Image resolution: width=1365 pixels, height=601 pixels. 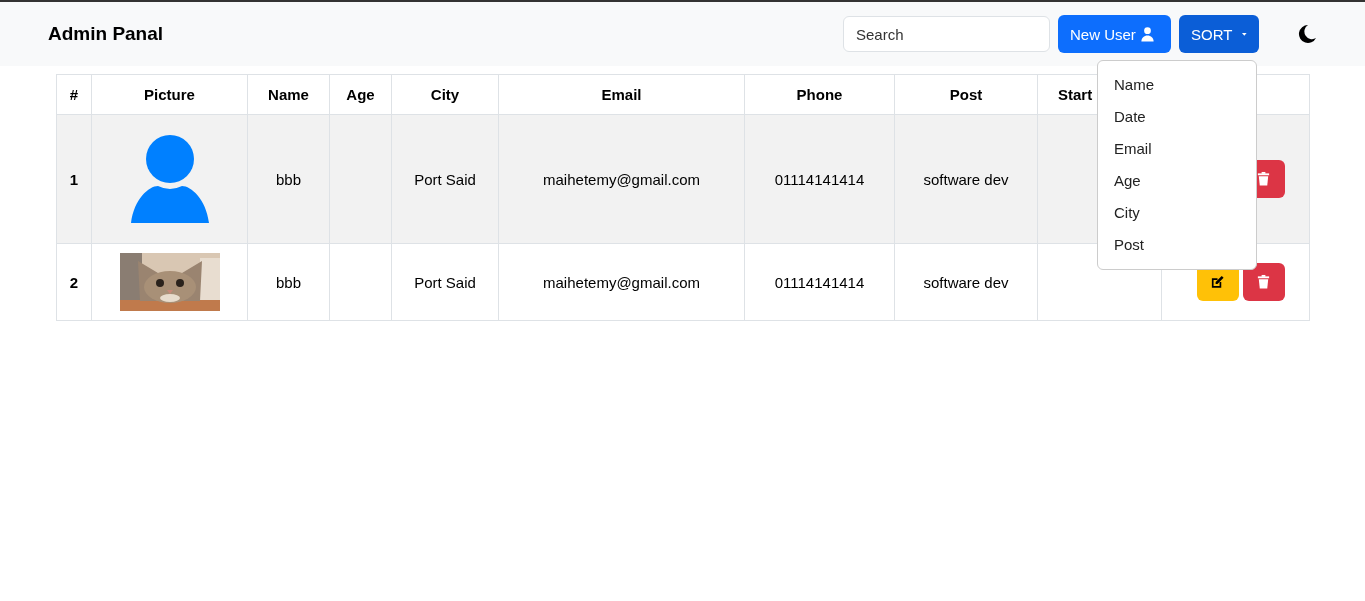 What do you see at coordinates (169, 94) in the screenshot?
I see `column-header: Picture` at bounding box center [169, 94].